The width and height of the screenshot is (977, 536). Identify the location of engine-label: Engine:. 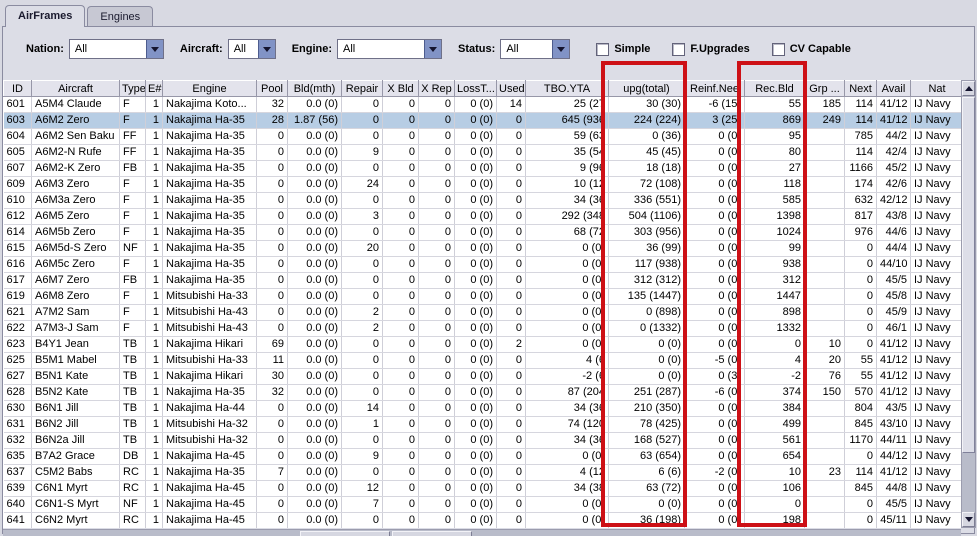
(312, 49).